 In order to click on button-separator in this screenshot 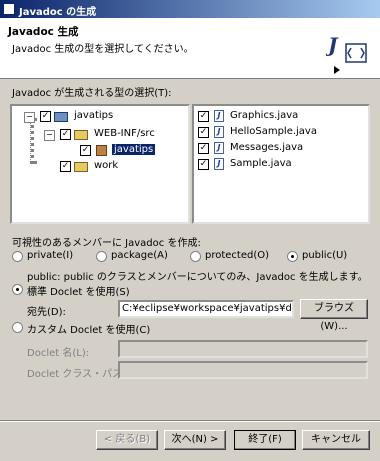, I will do `click(190, 421)`.